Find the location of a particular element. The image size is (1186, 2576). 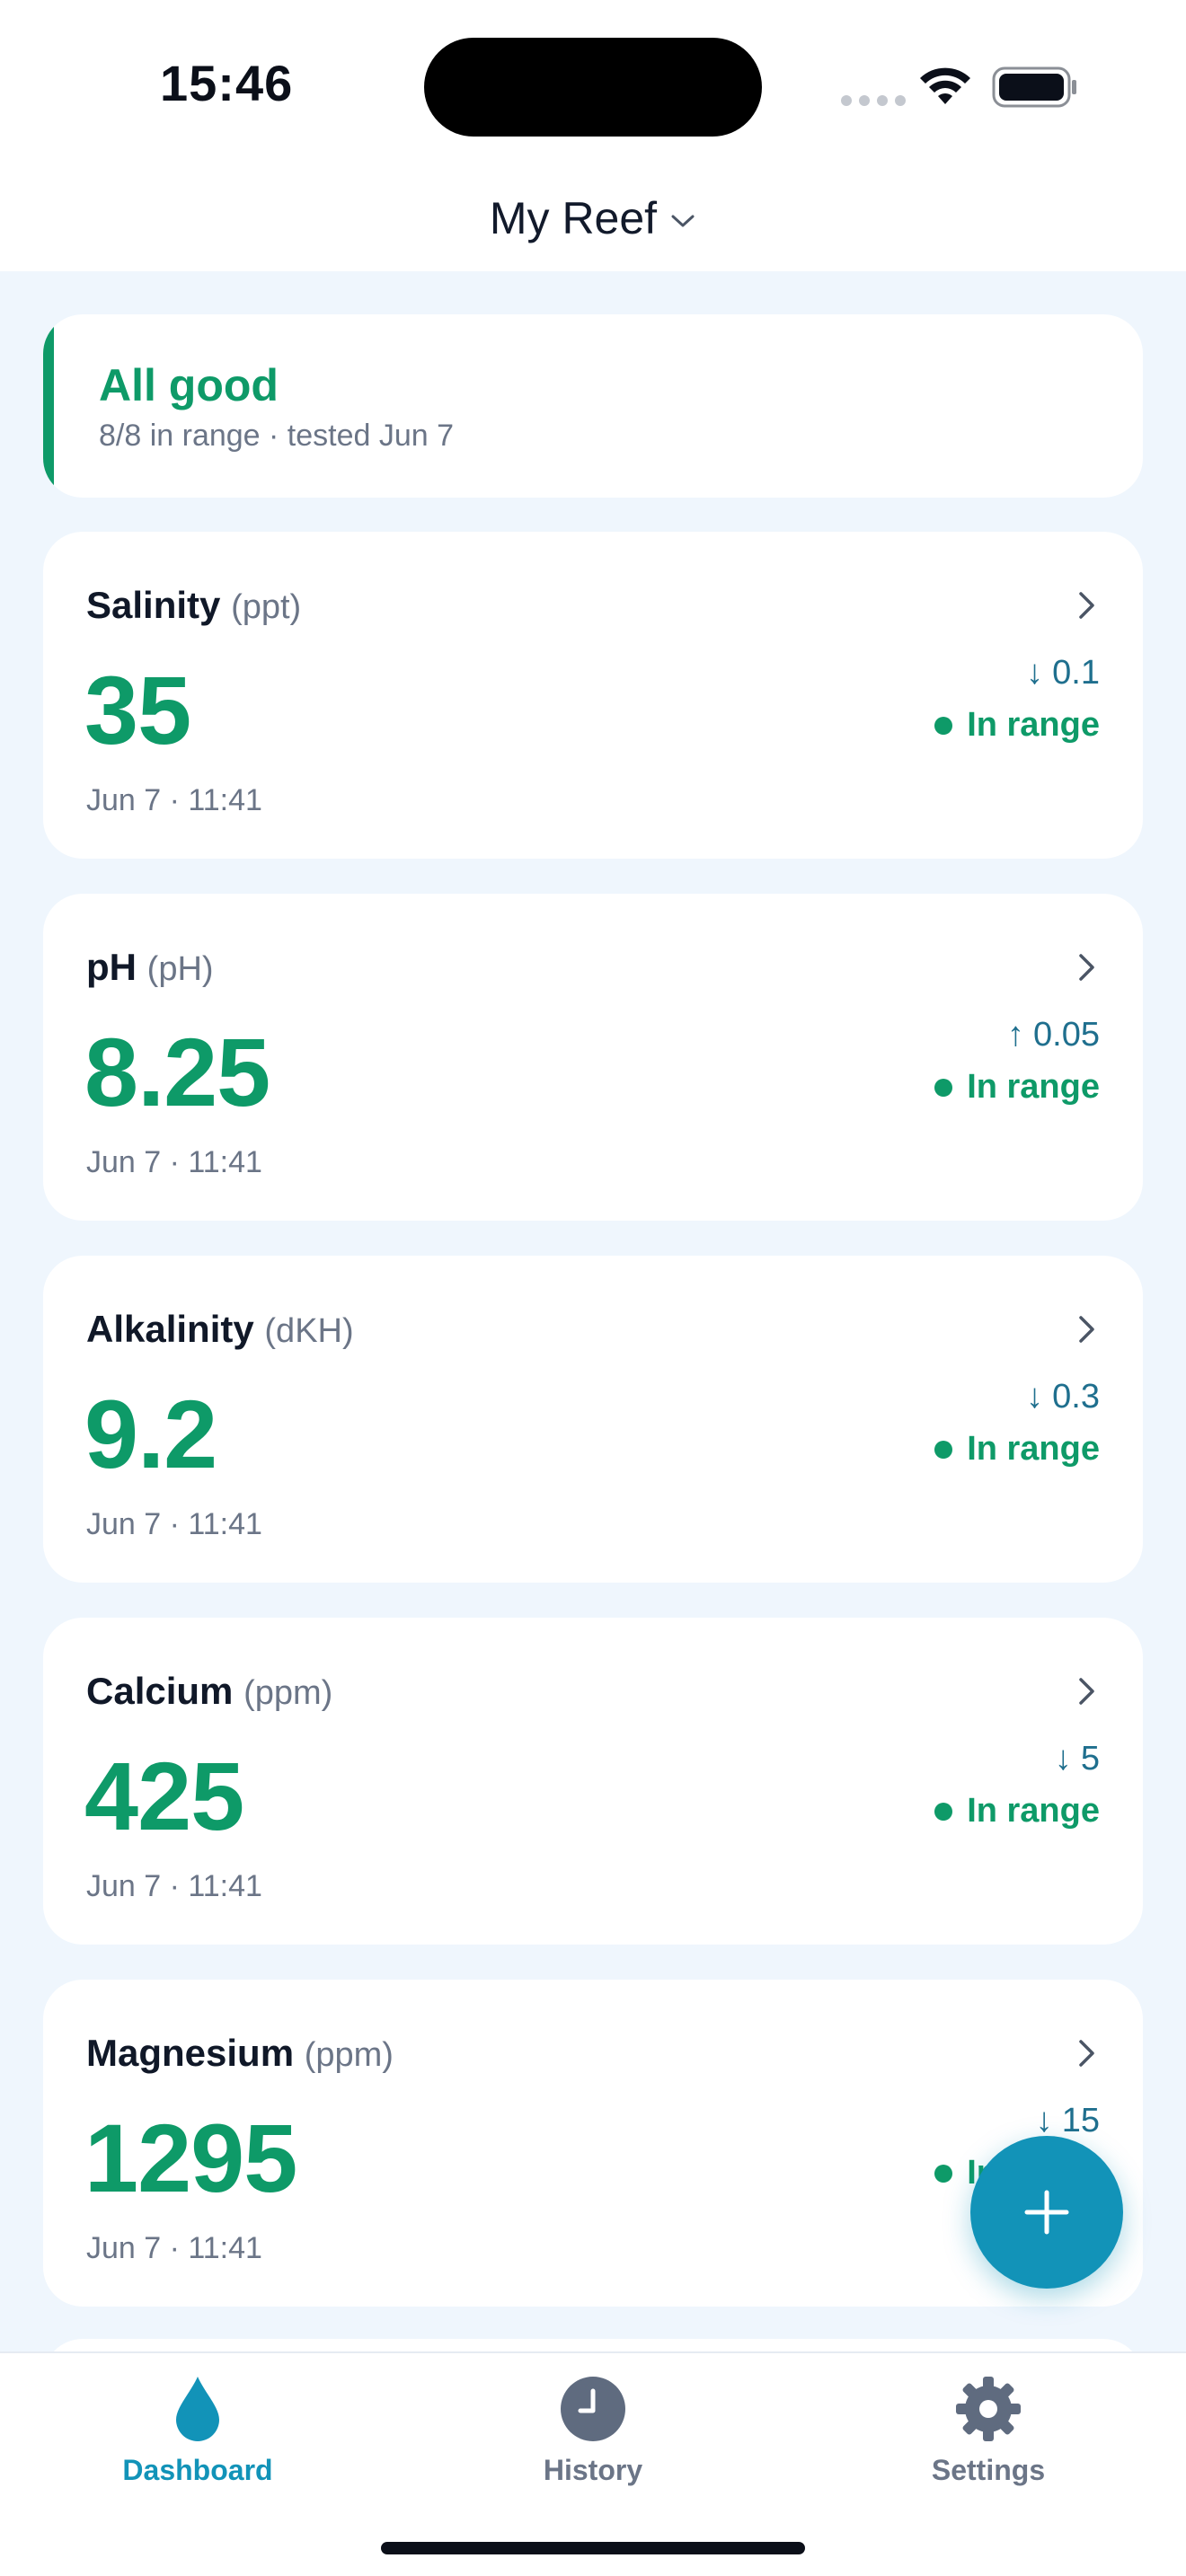

status-time: 15:46 is located at coordinates (227, 83).